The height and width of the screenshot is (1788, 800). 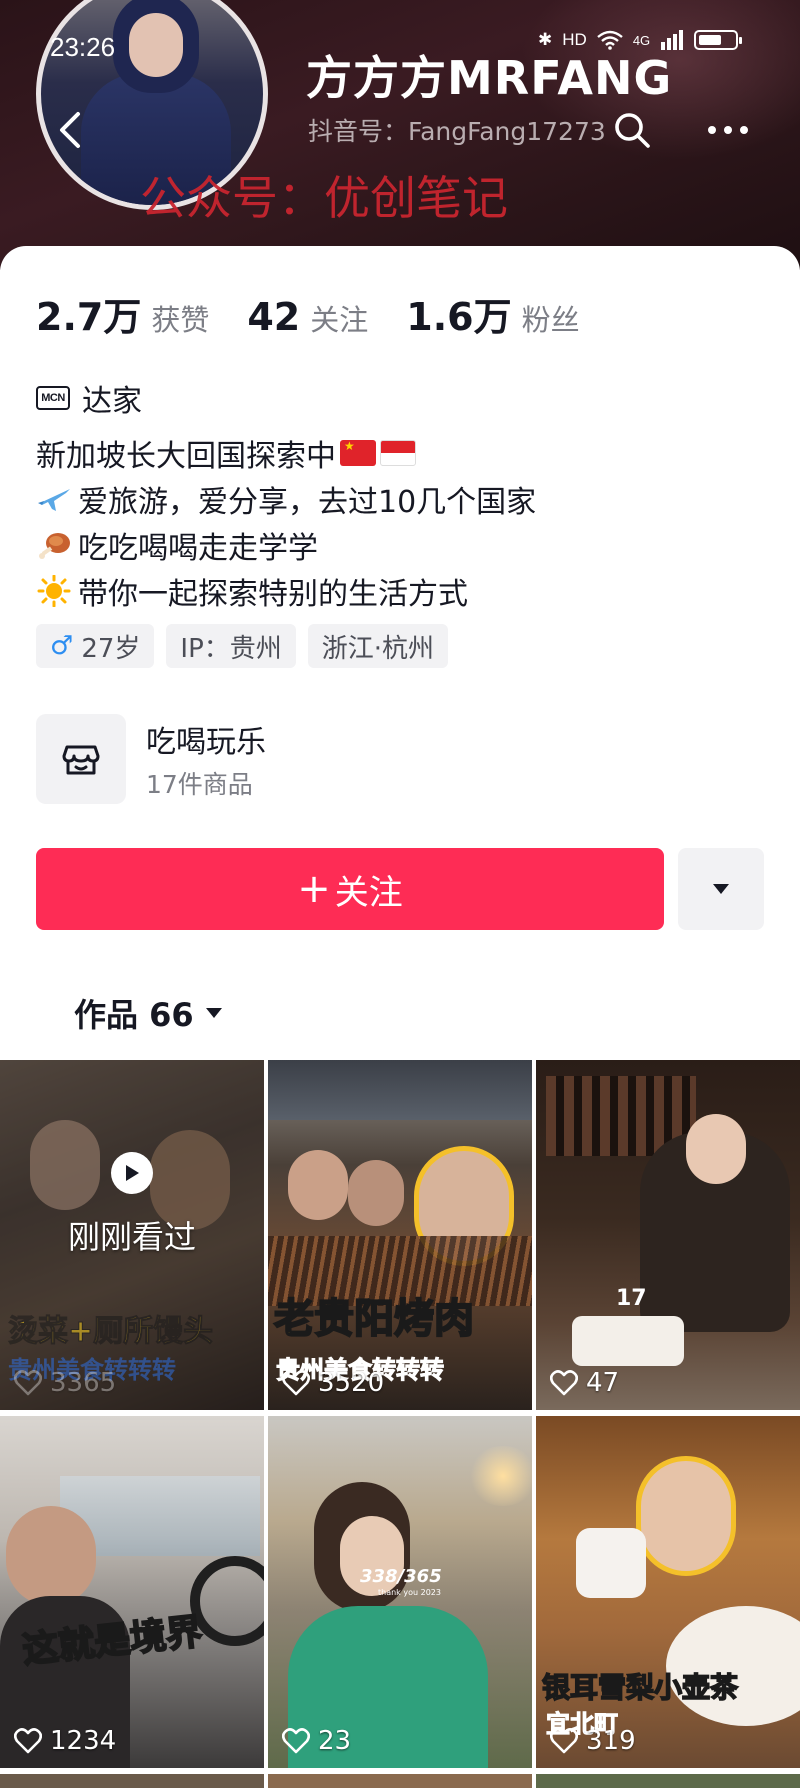 I want to click on video-likes: 319, so click(x=593, y=1741).